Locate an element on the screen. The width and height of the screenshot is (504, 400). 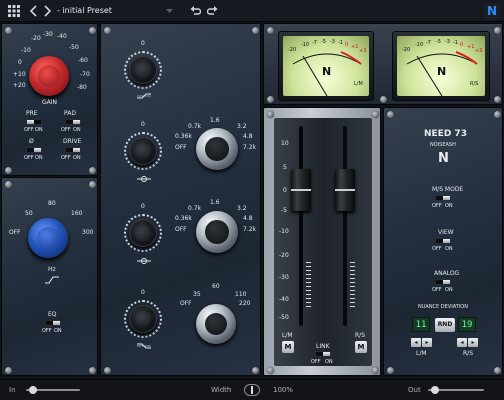
fader-scale-label: -30 is located at coordinates (284, 277).